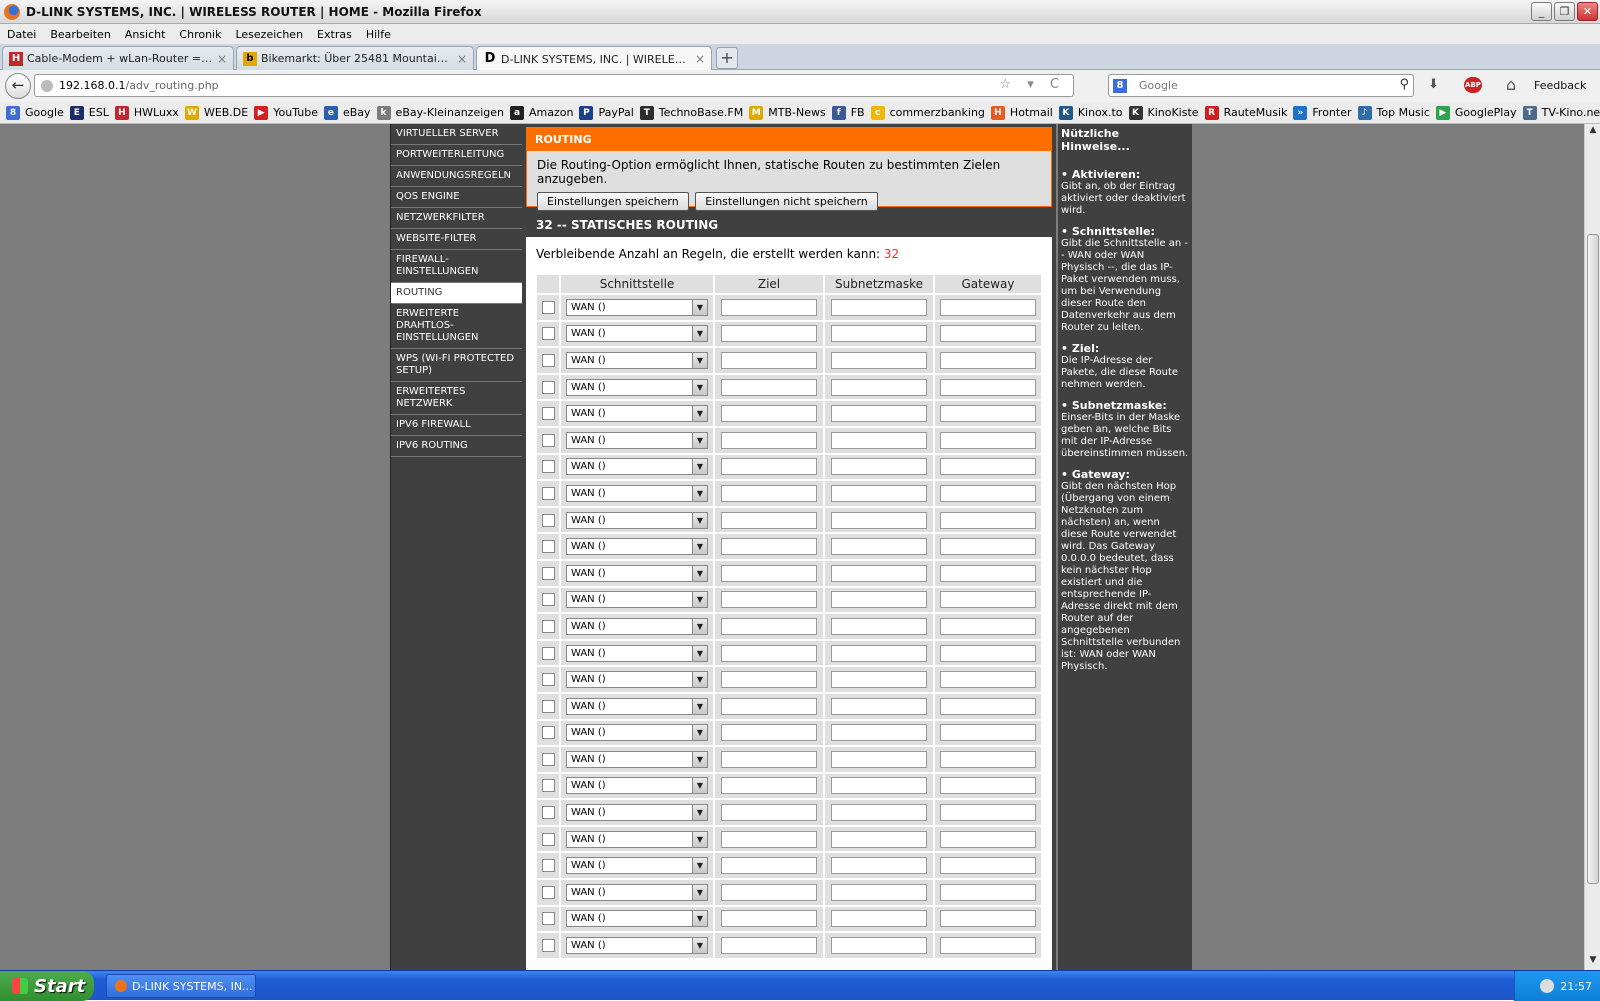 The height and width of the screenshot is (1001, 1600). What do you see at coordinates (1560, 85) in the screenshot?
I see `feedback-button: Feedback` at bounding box center [1560, 85].